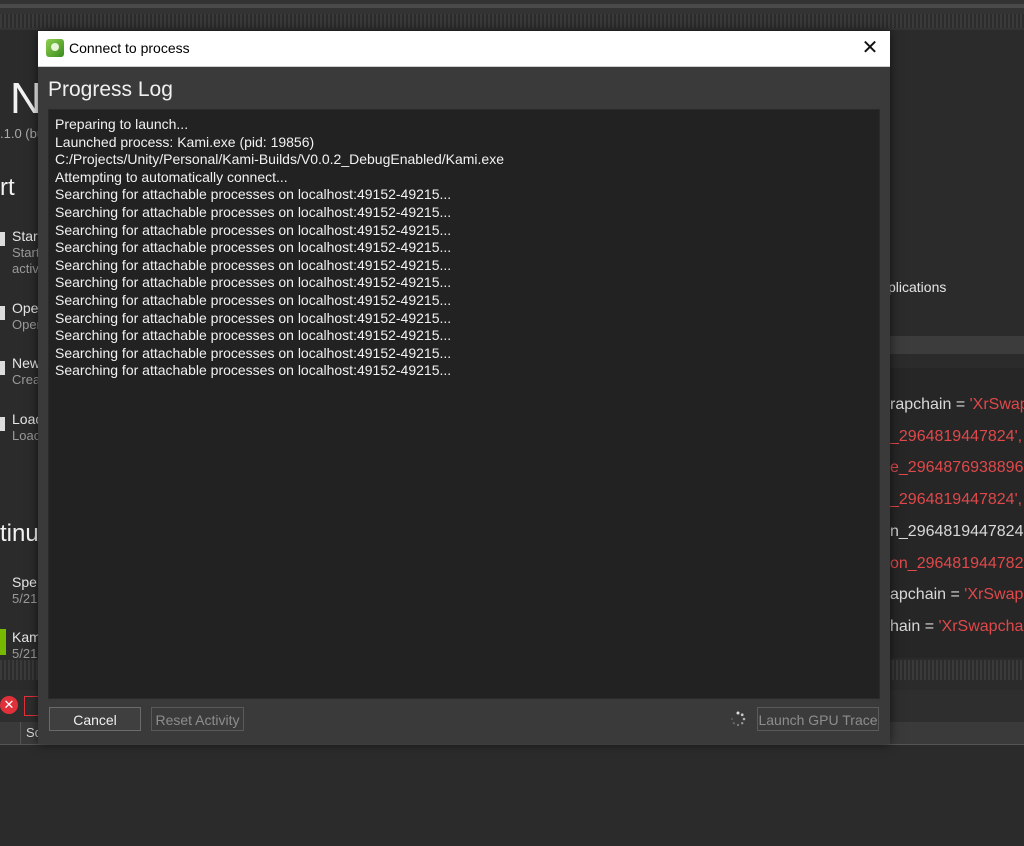  I want to click on code-line: hain = 'XrSwapcha, so click(957, 626).